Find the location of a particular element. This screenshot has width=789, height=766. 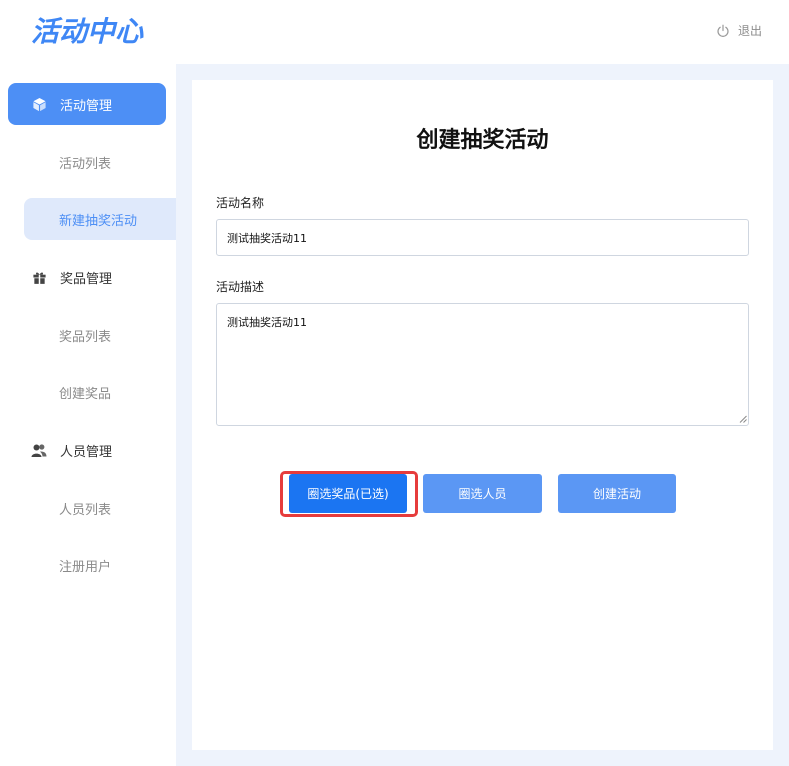

logo: 活动中心 is located at coordinates (87, 31).